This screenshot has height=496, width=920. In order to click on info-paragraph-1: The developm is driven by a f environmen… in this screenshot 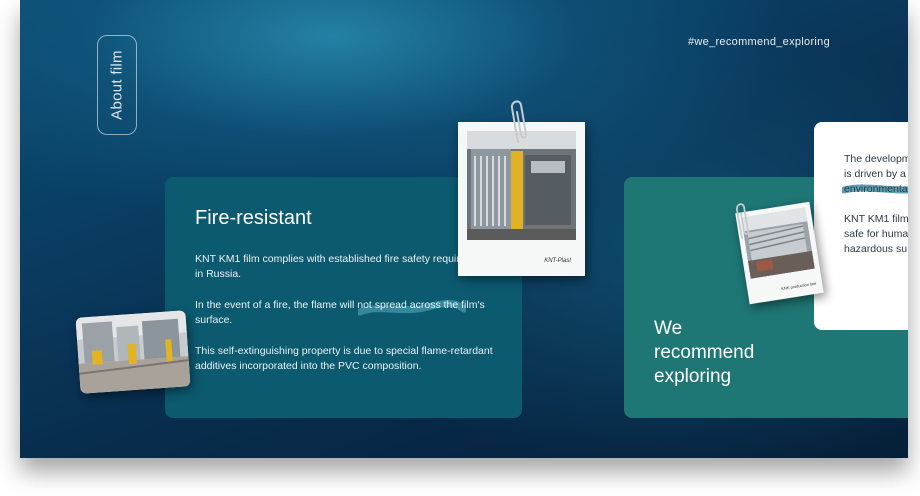, I will do `click(876, 174)`.